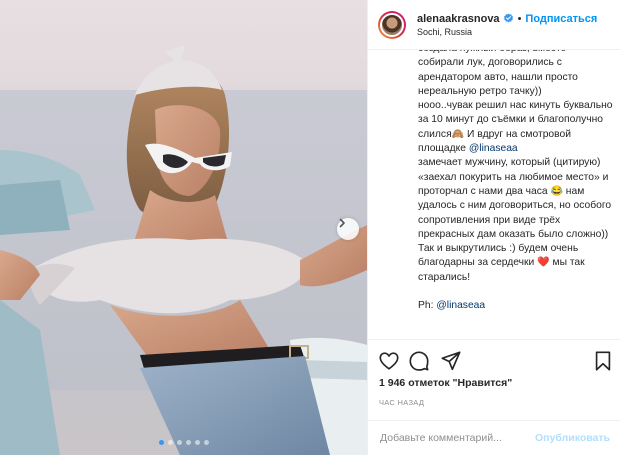 This screenshot has width=620, height=455. I want to click on likes-count: 1 946 отметок "Нравится", so click(445, 383).